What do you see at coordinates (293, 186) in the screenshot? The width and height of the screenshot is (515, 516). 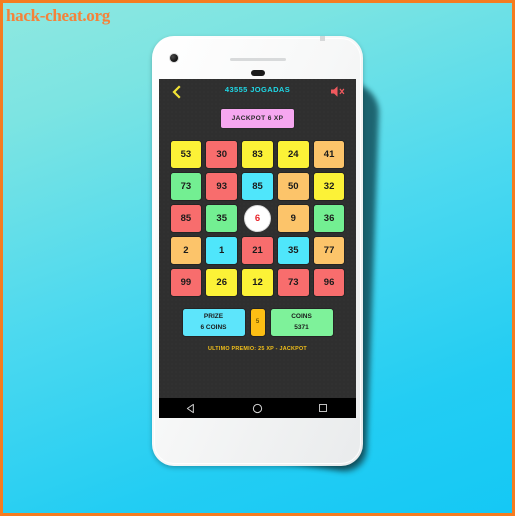 I see `number-cell: 50` at bounding box center [293, 186].